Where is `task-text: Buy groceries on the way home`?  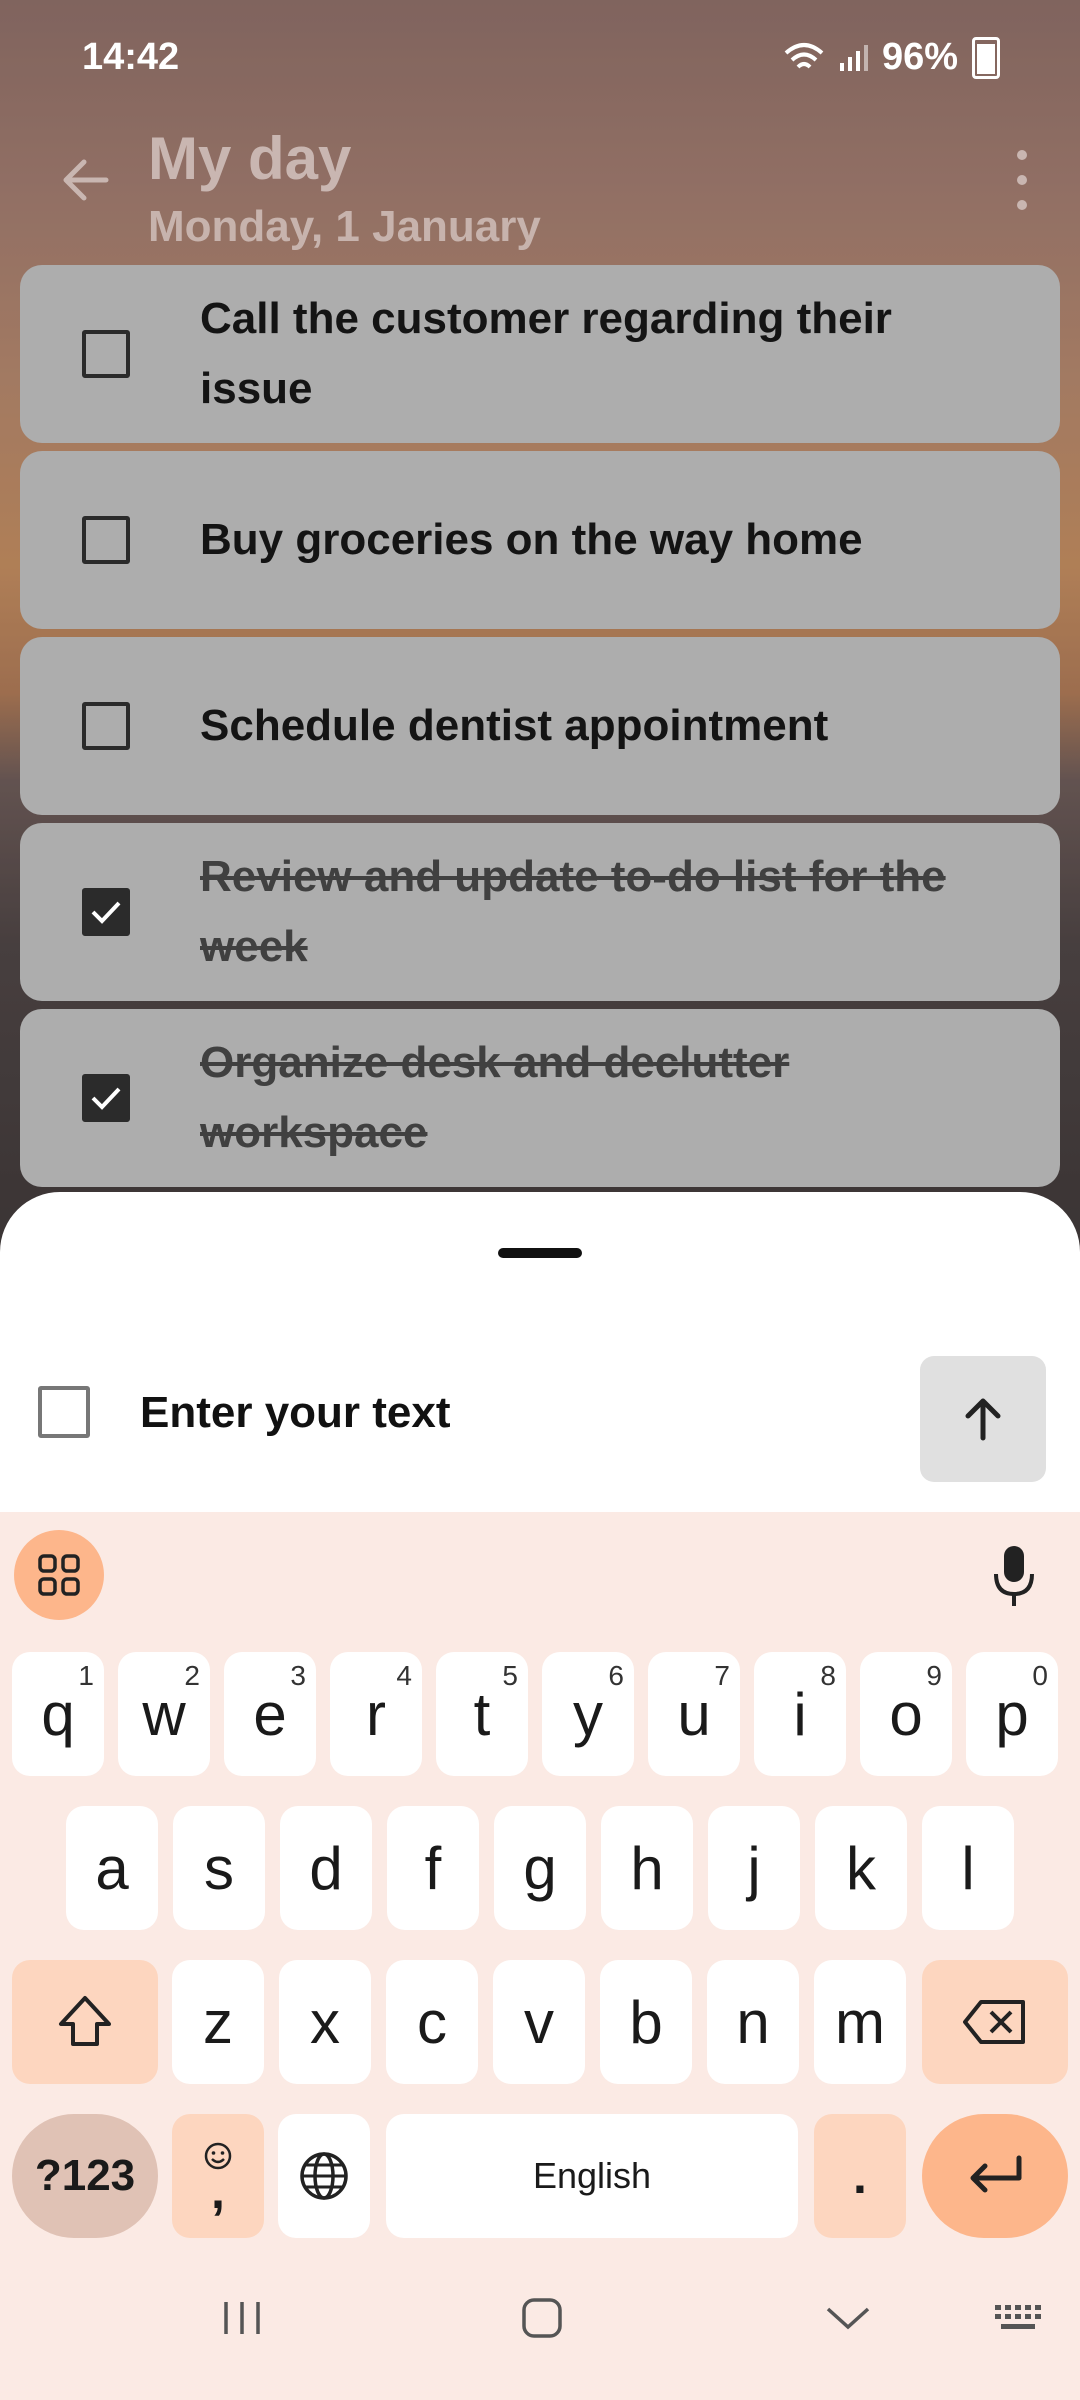 task-text: Buy groceries on the way home is located at coordinates (531, 539).